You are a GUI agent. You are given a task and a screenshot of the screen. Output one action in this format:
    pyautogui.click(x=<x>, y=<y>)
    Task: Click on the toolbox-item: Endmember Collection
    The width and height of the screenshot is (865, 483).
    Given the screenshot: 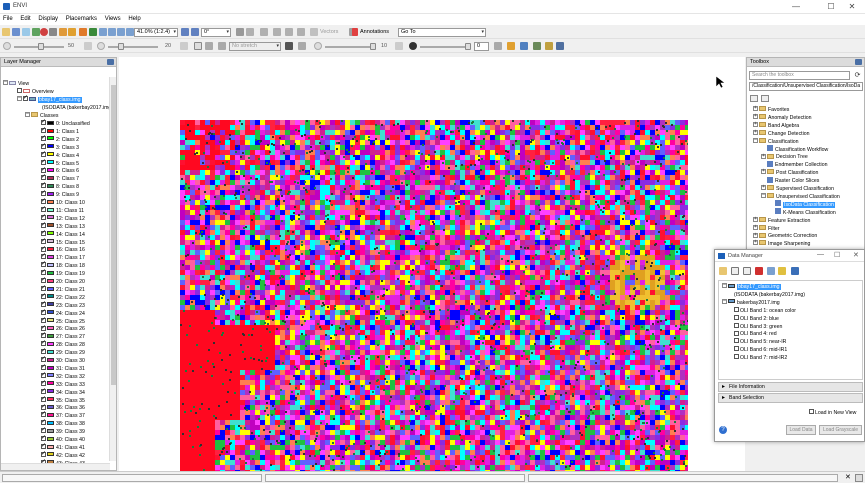 What is the action you would take?
    pyautogui.click(x=794, y=164)
    